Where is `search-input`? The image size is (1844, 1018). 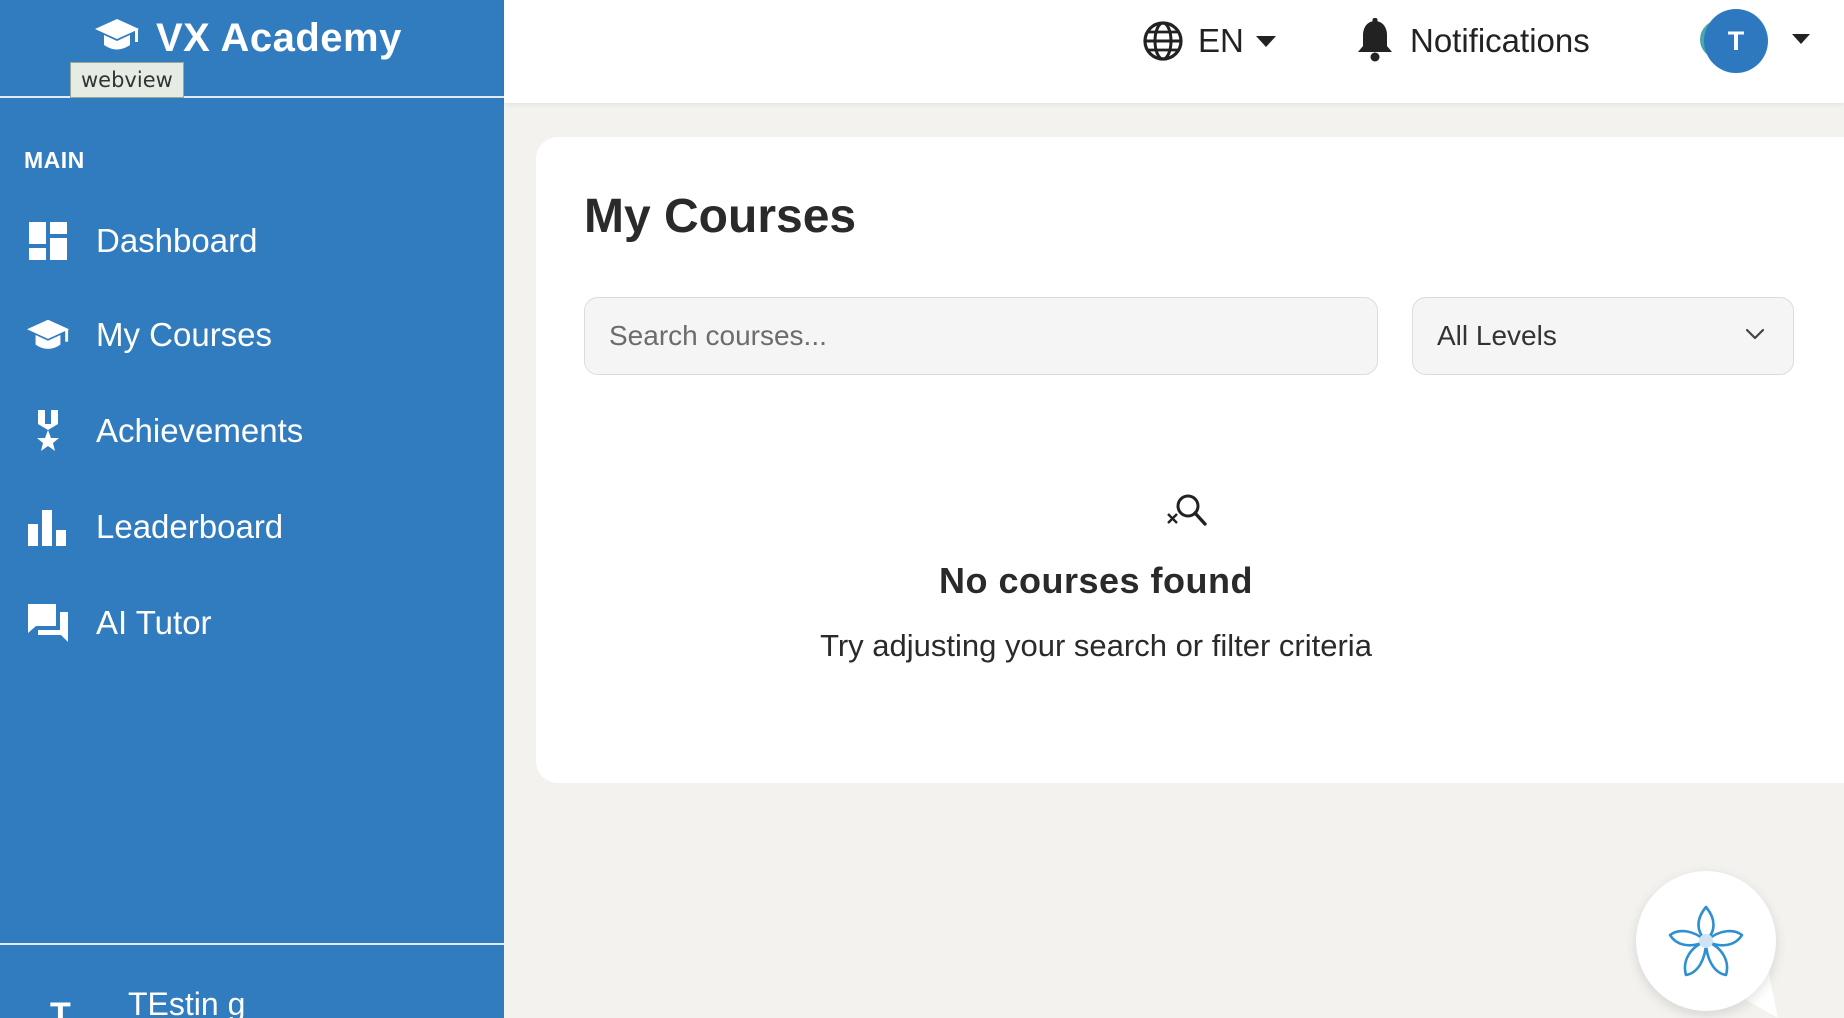 search-input is located at coordinates (981, 336).